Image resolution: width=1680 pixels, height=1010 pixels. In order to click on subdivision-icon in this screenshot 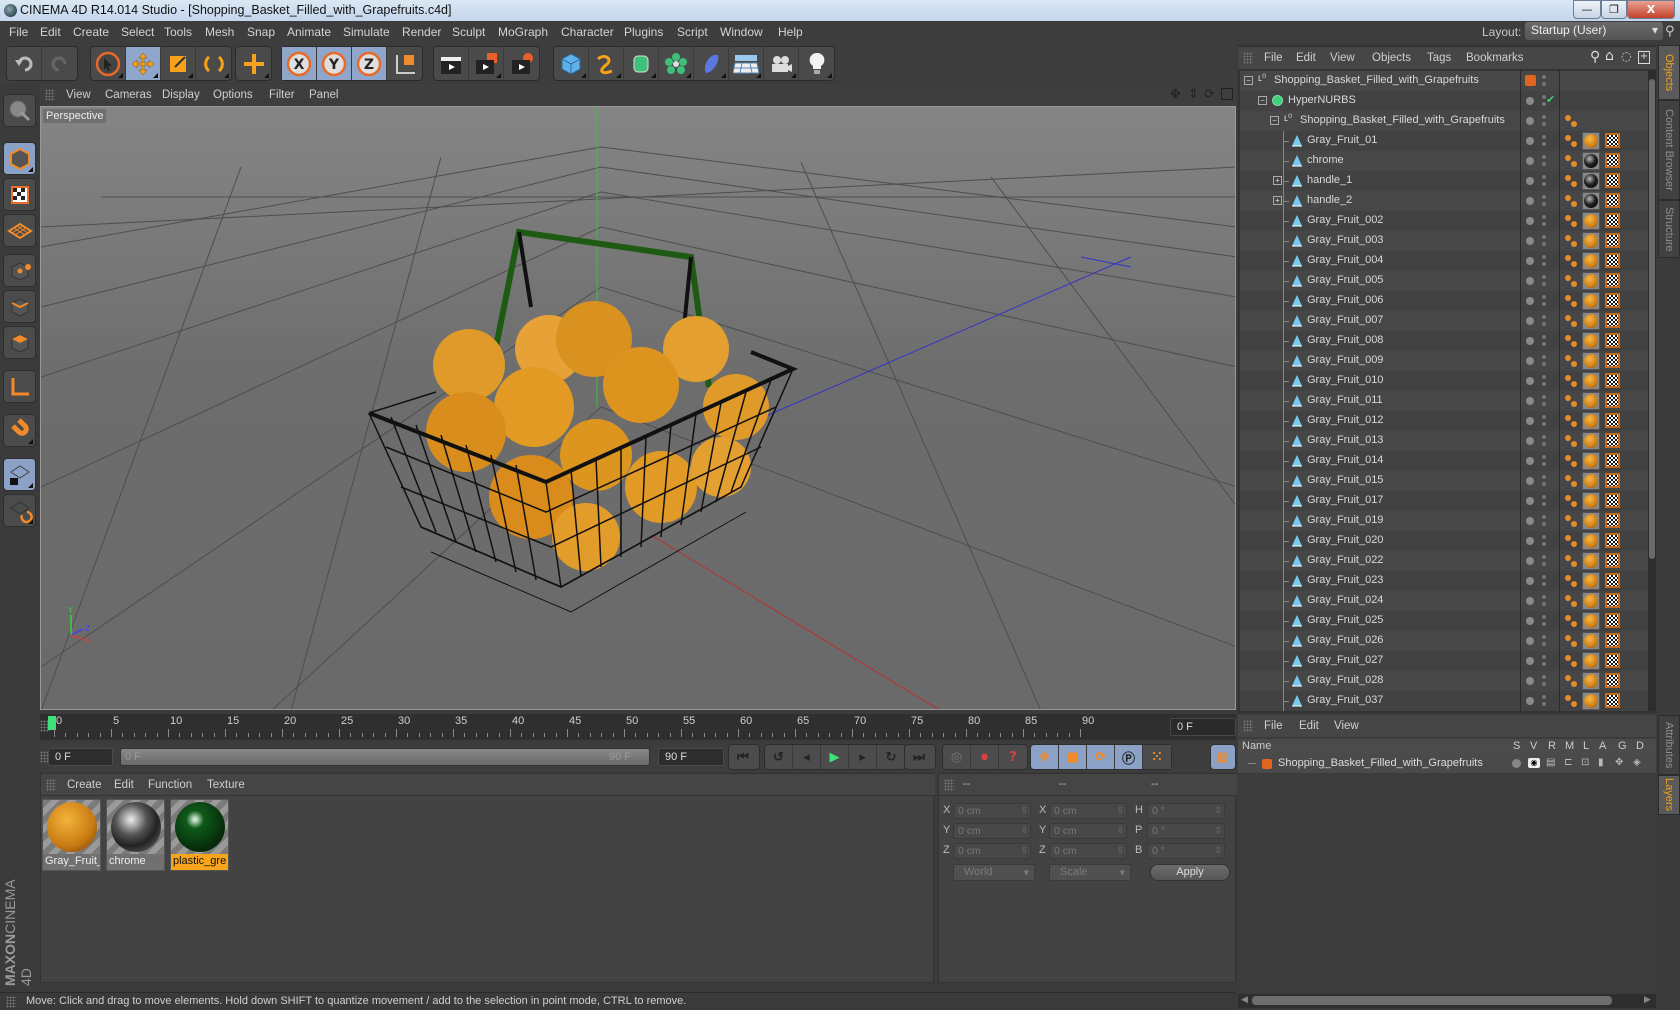, I will do `click(641, 63)`.